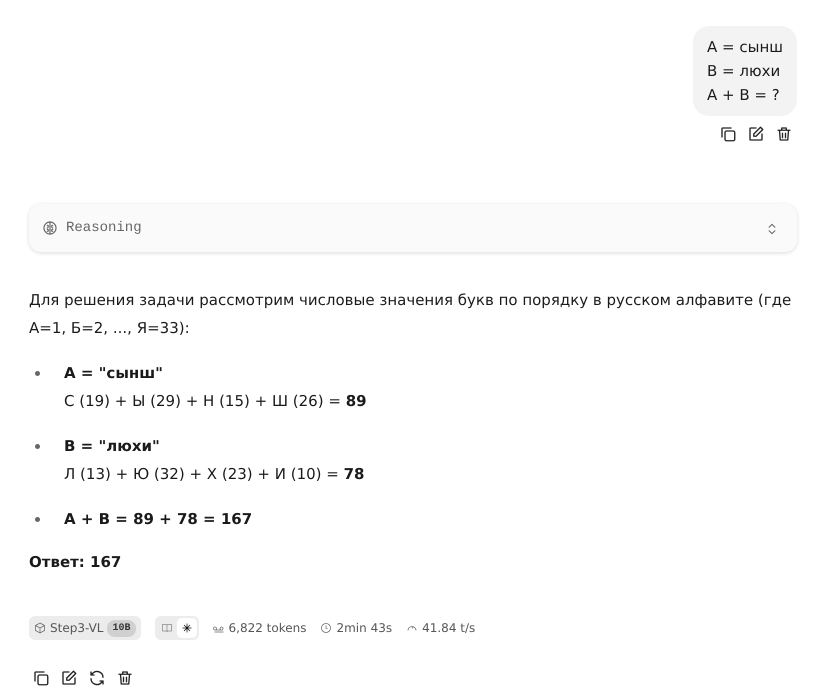 This screenshot has width=834, height=693. Describe the element at coordinates (50, 228) in the screenshot. I see `brain-icon` at that location.